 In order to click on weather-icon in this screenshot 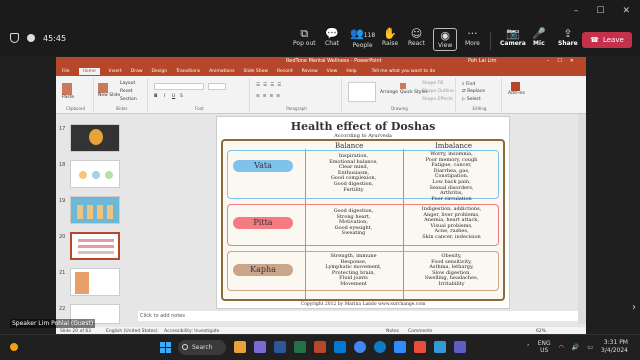, I will do `click(14, 347)`.